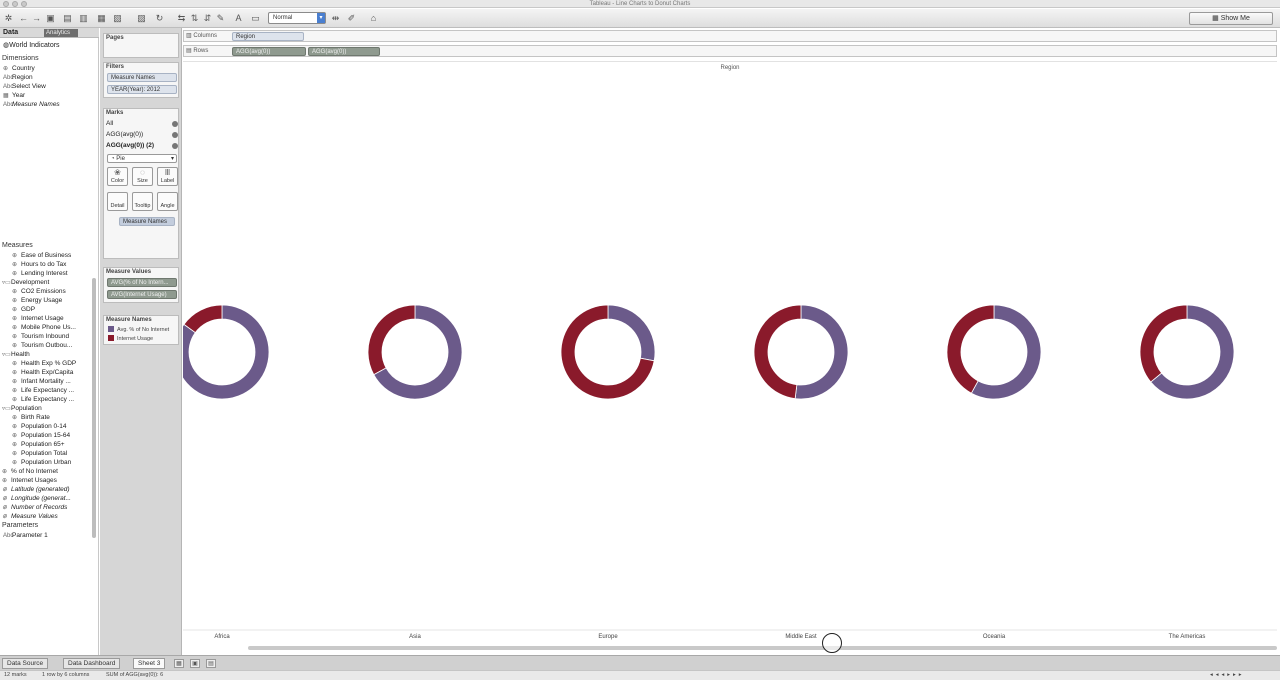 The image size is (1280, 680). What do you see at coordinates (39, 291) in the screenshot?
I see `measure-item: ⊕ CO2 Emissions` at bounding box center [39, 291].